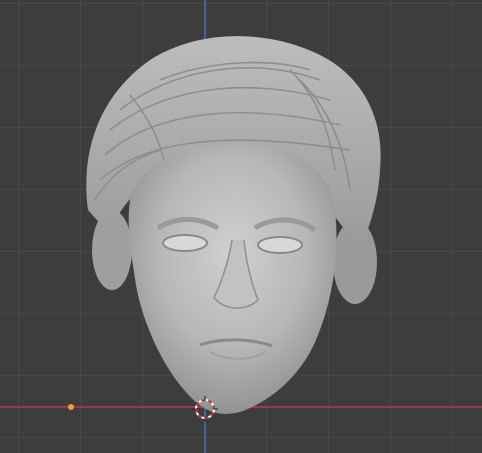  Describe the element at coordinates (185, 243) in the screenshot. I see `left-eye` at that location.